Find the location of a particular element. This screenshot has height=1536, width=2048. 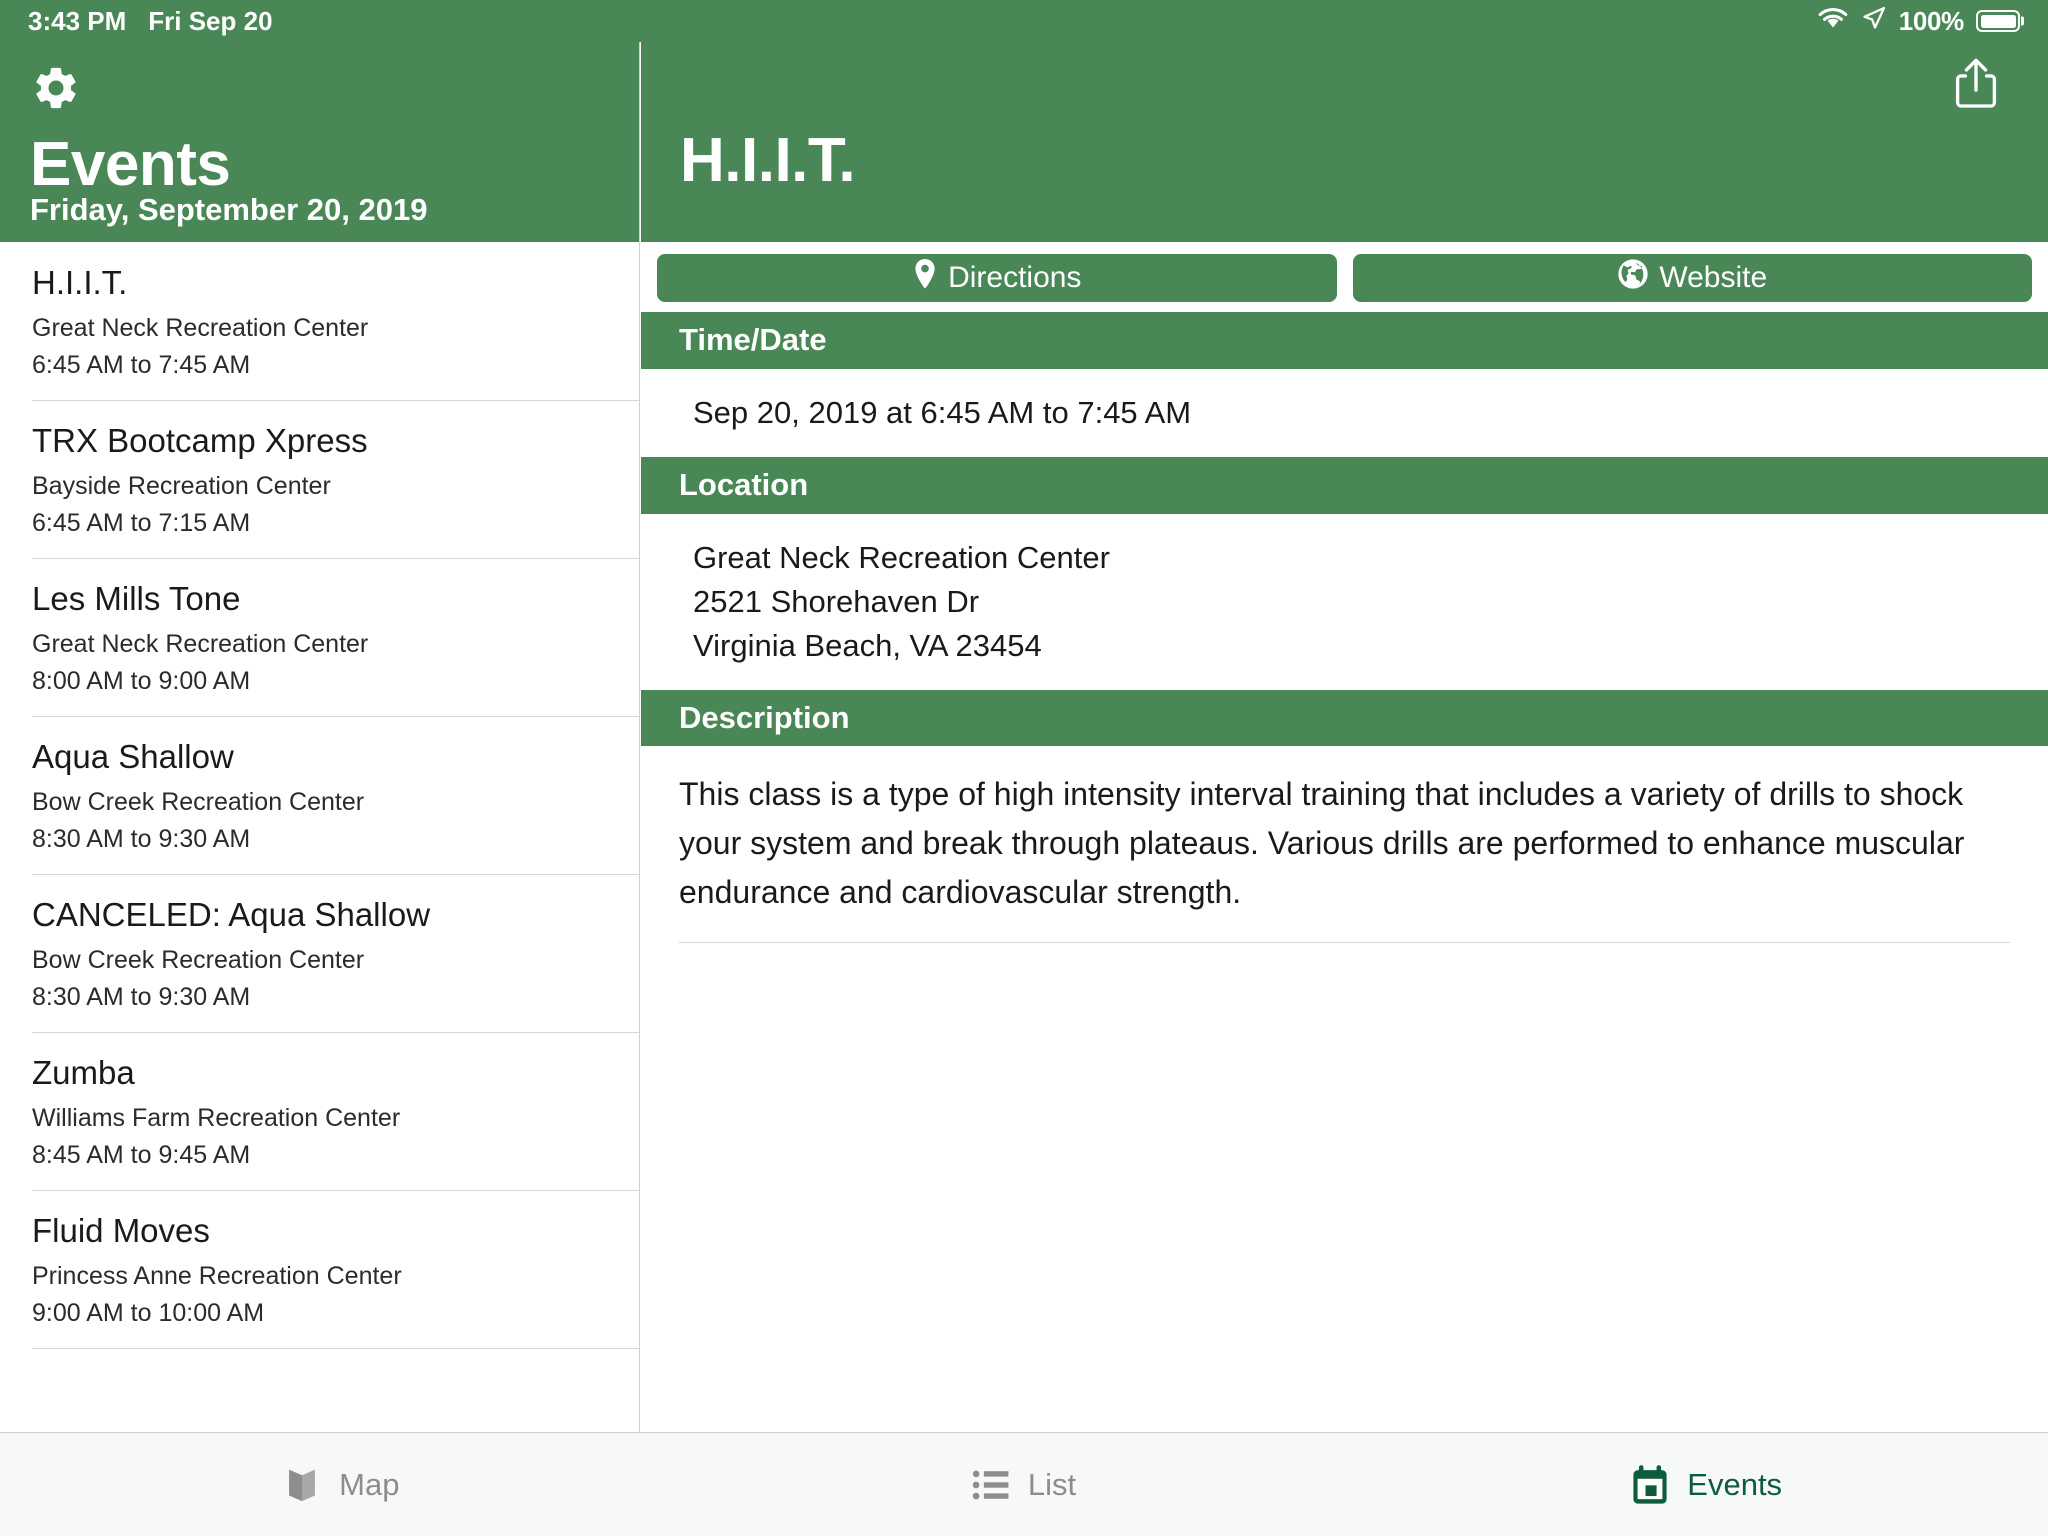

website-button: Website is located at coordinates (1692, 278).